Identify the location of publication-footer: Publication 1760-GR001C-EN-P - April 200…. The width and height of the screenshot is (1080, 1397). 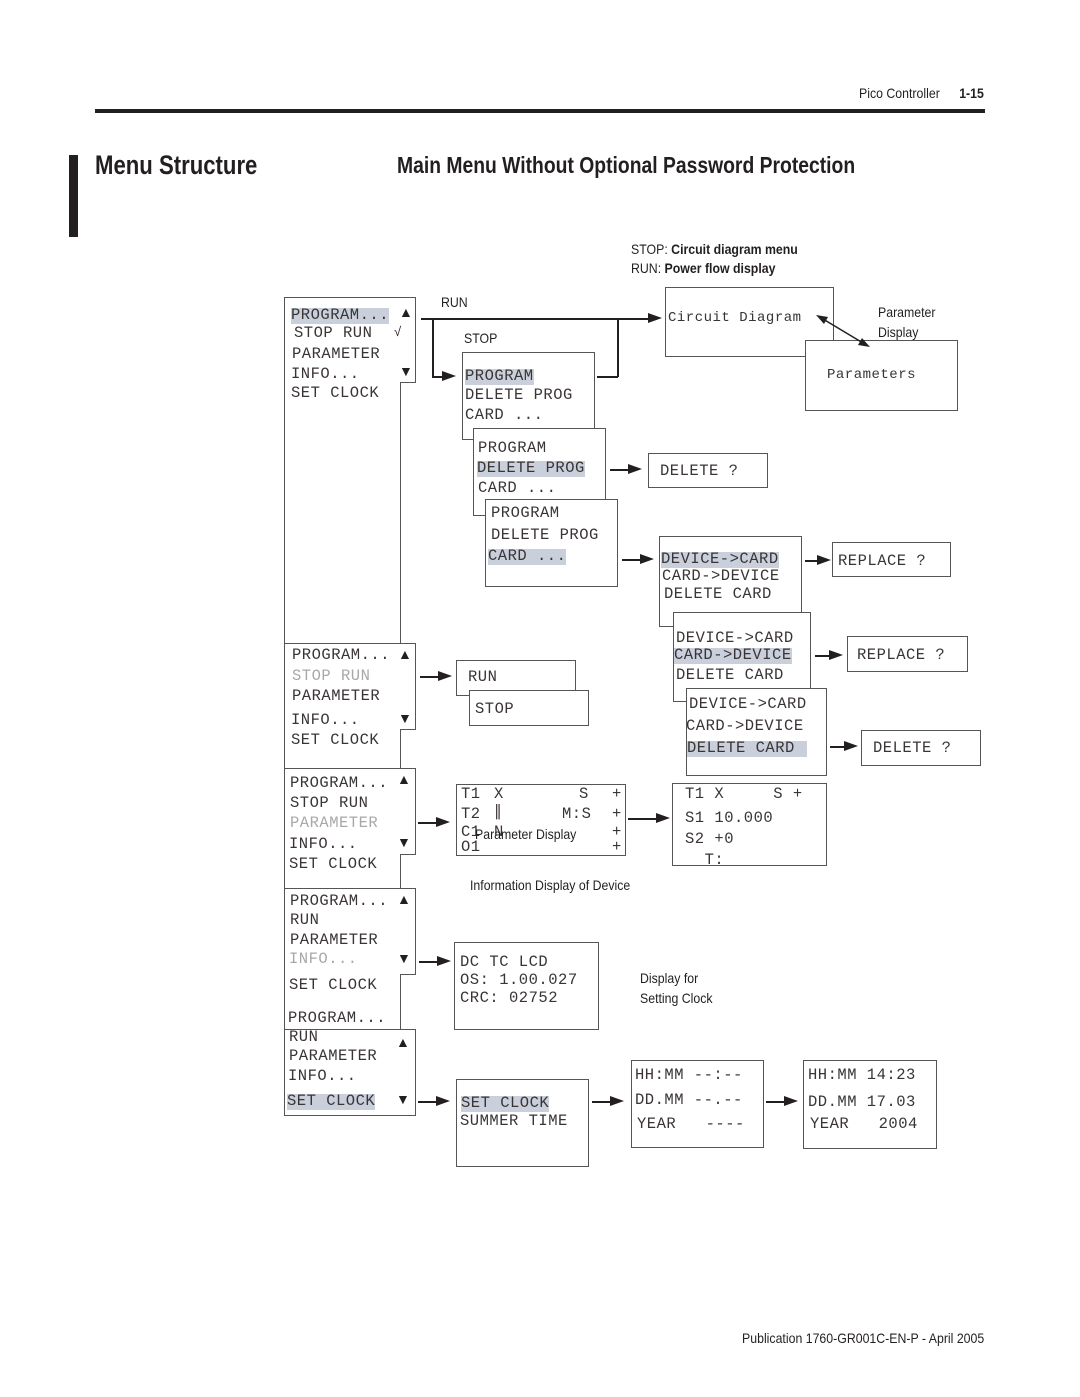
(862, 1338).